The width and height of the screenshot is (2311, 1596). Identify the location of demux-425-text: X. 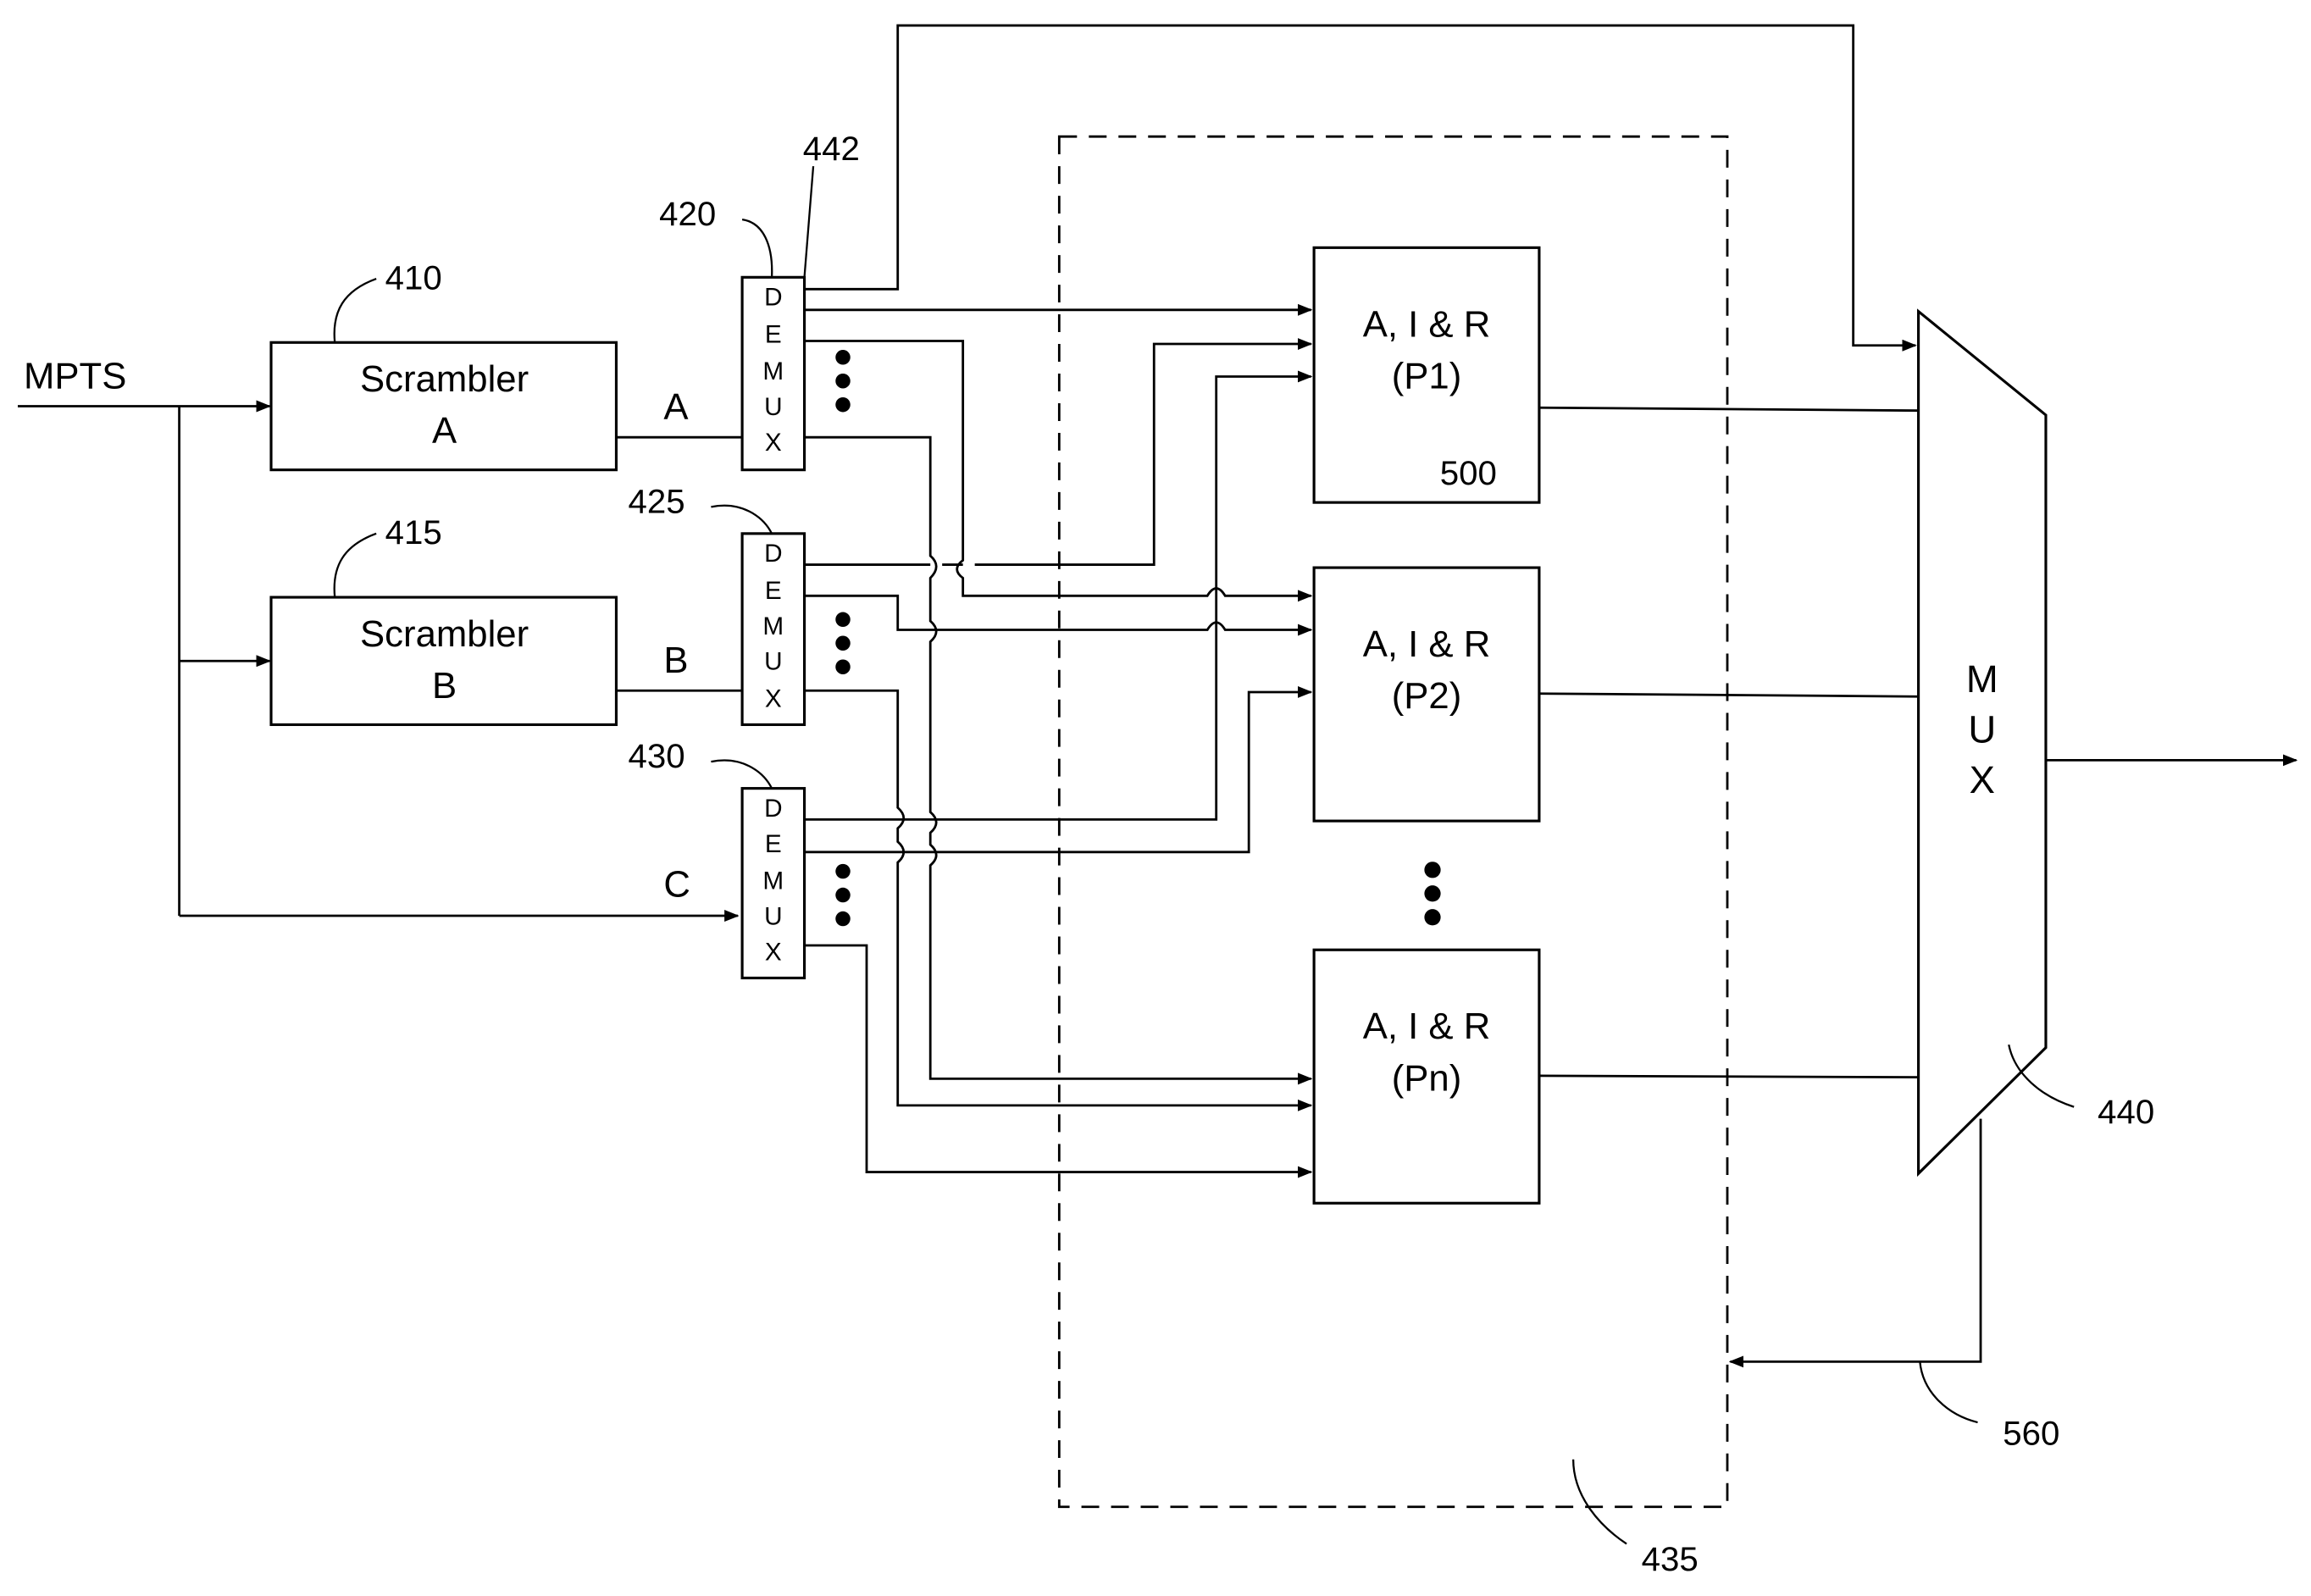
(773, 698).